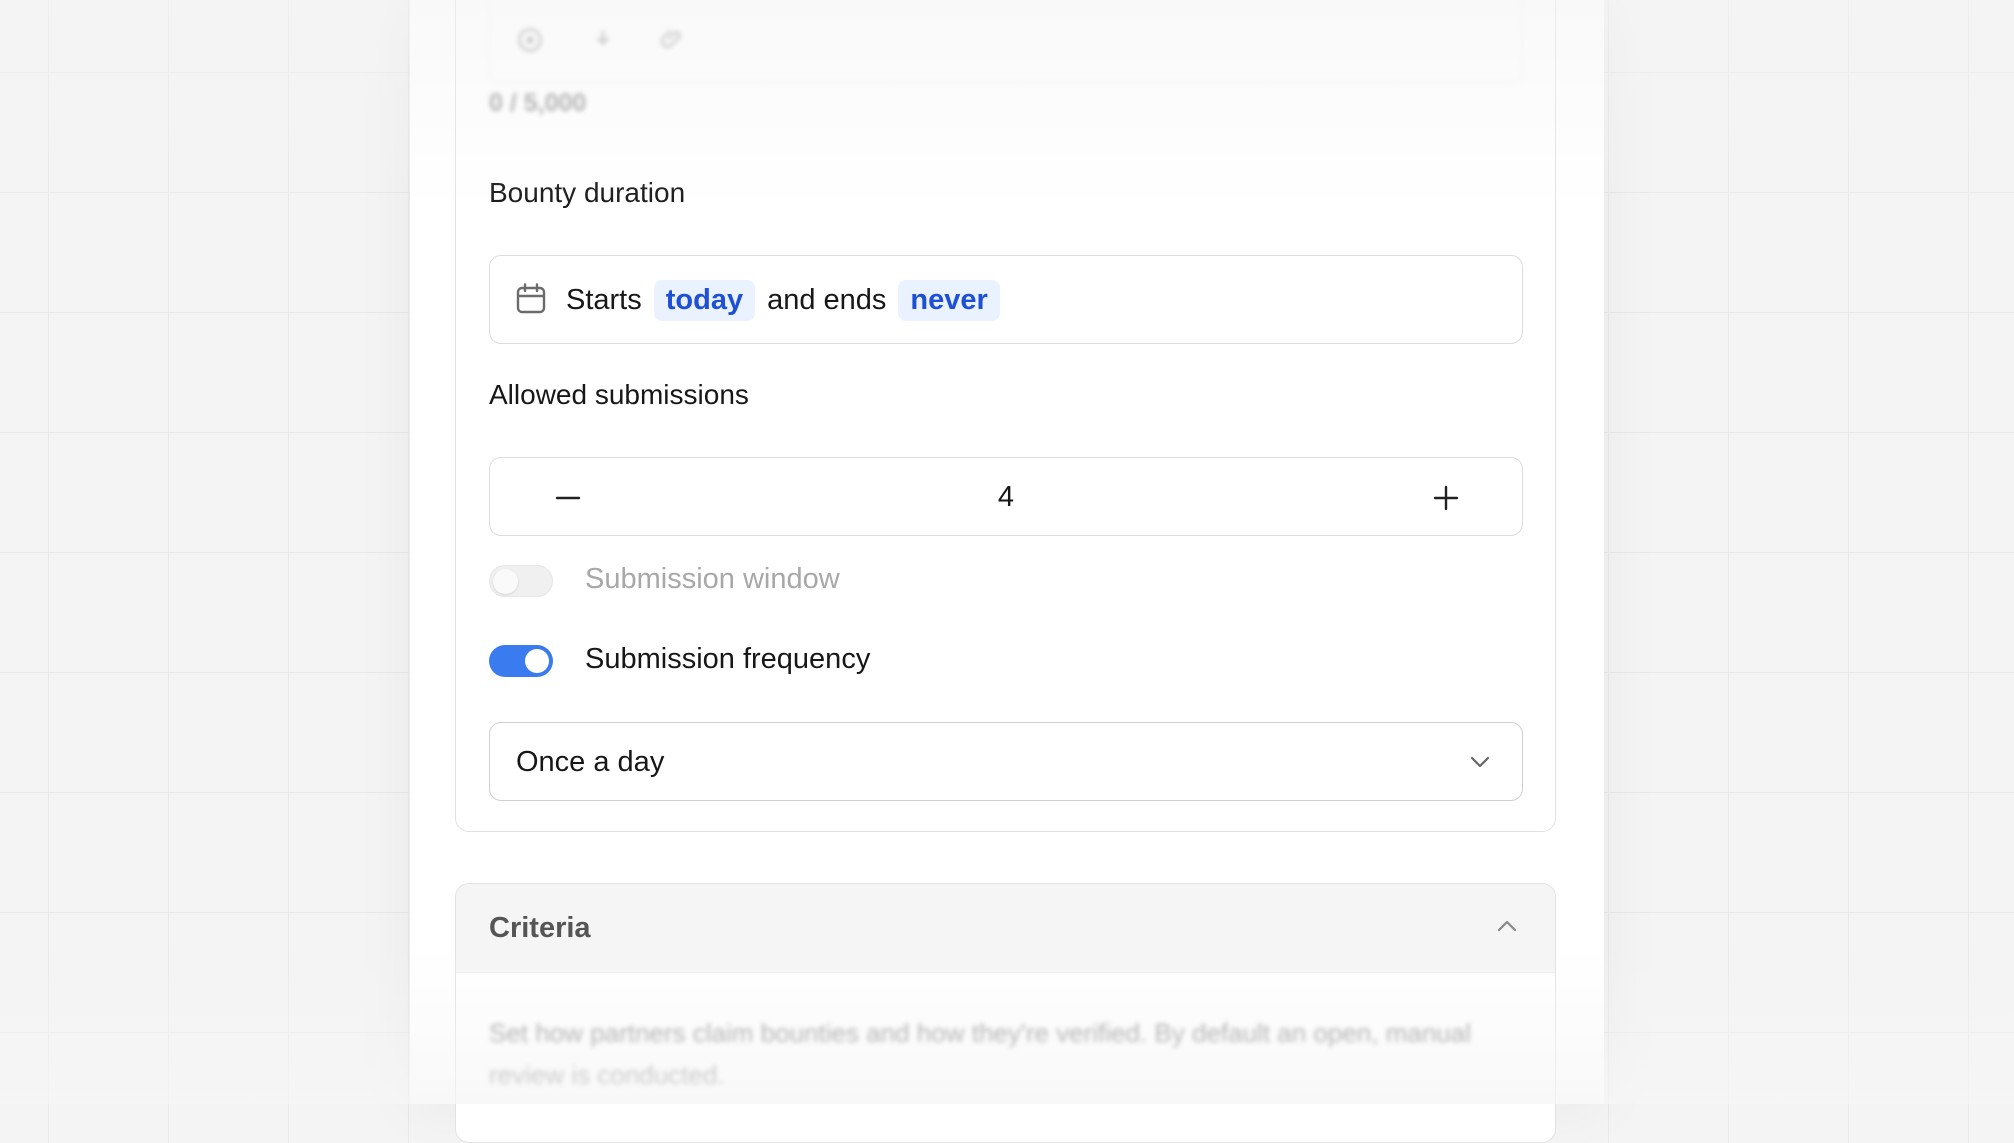  What do you see at coordinates (587, 192) in the screenshot?
I see `bounty-duration-label: Bounty duration` at bounding box center [587, 192].